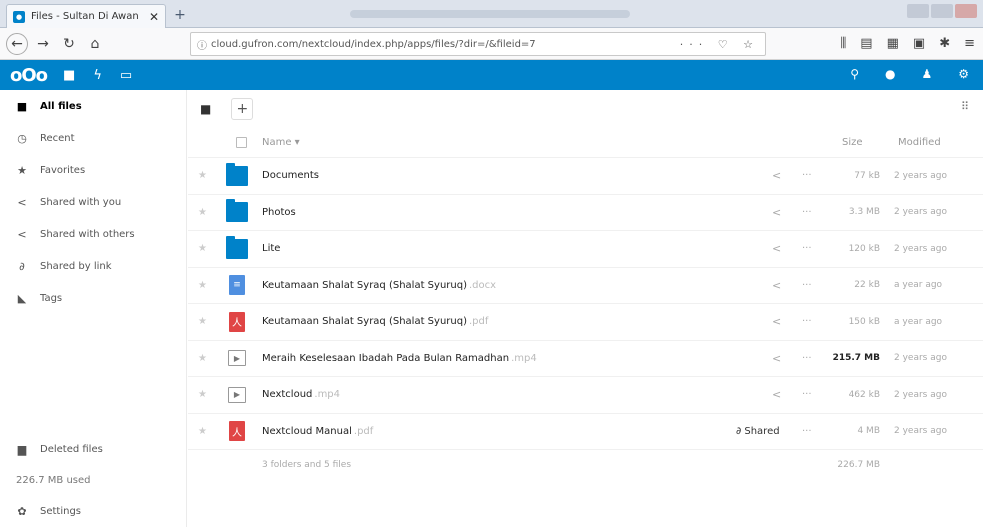  I want to click on url-actions: ··· ♡ ☆, so click(719, 44).